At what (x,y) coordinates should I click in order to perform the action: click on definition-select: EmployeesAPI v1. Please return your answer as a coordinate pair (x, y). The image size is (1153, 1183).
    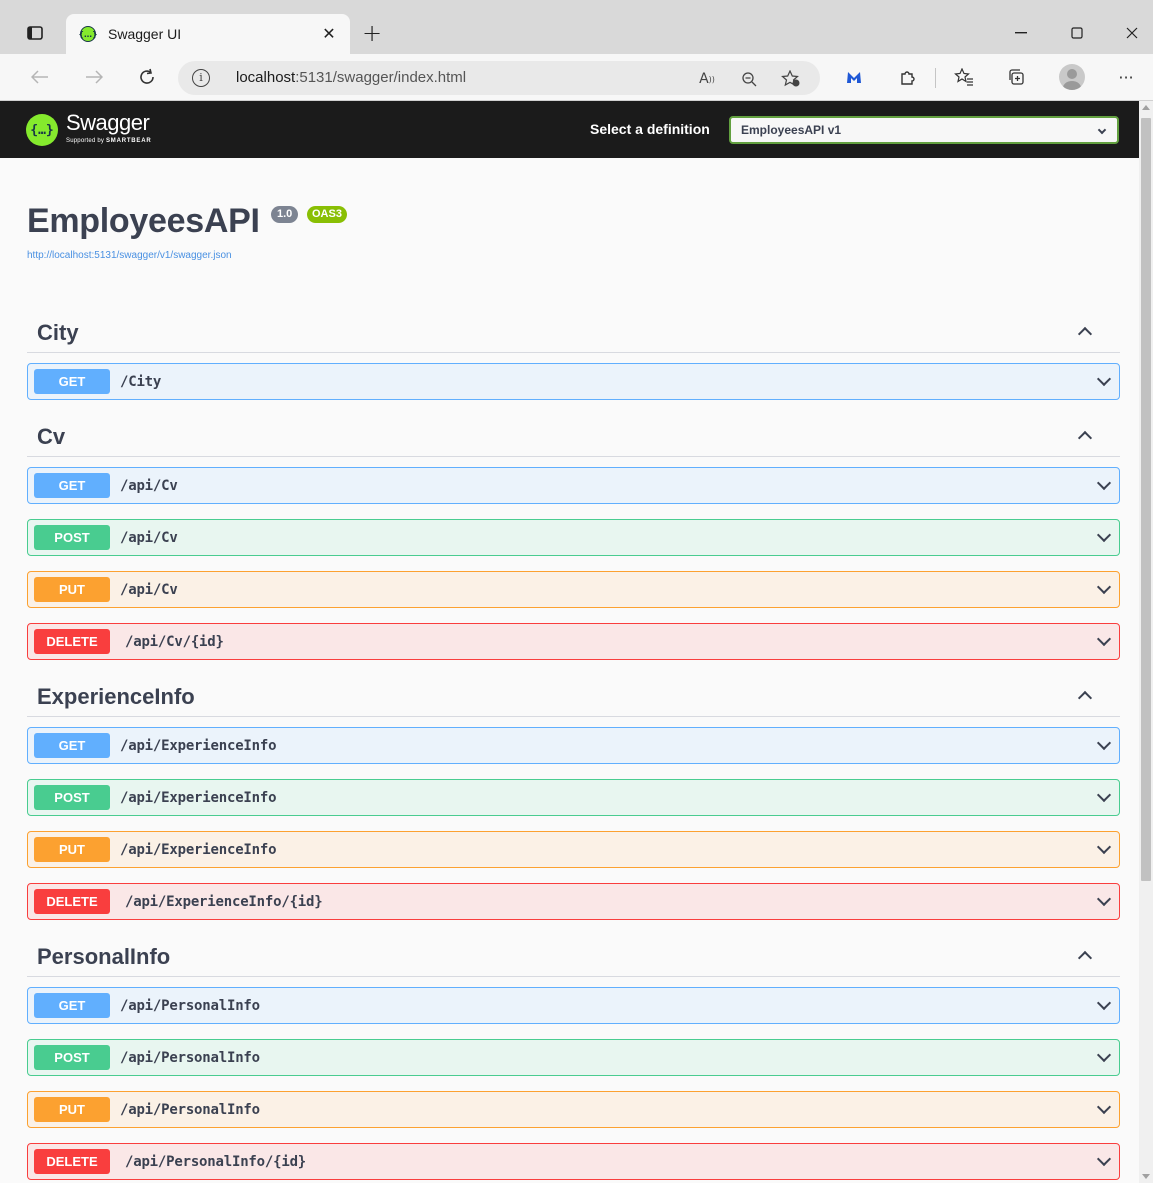
    Looking at the image, I should click on (924, 130).